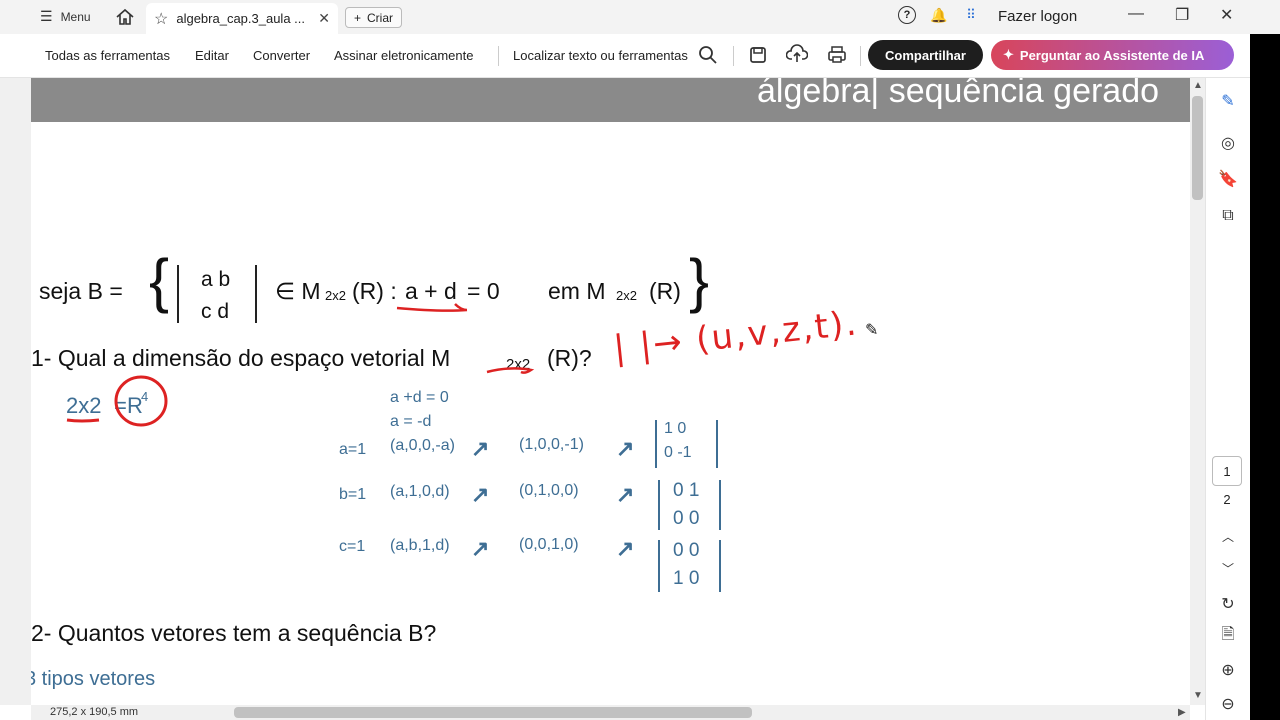  What do you see at coordinates (510, 370) in the screenshot?
I see `red-underline-m` at bounding box center [510, 370].